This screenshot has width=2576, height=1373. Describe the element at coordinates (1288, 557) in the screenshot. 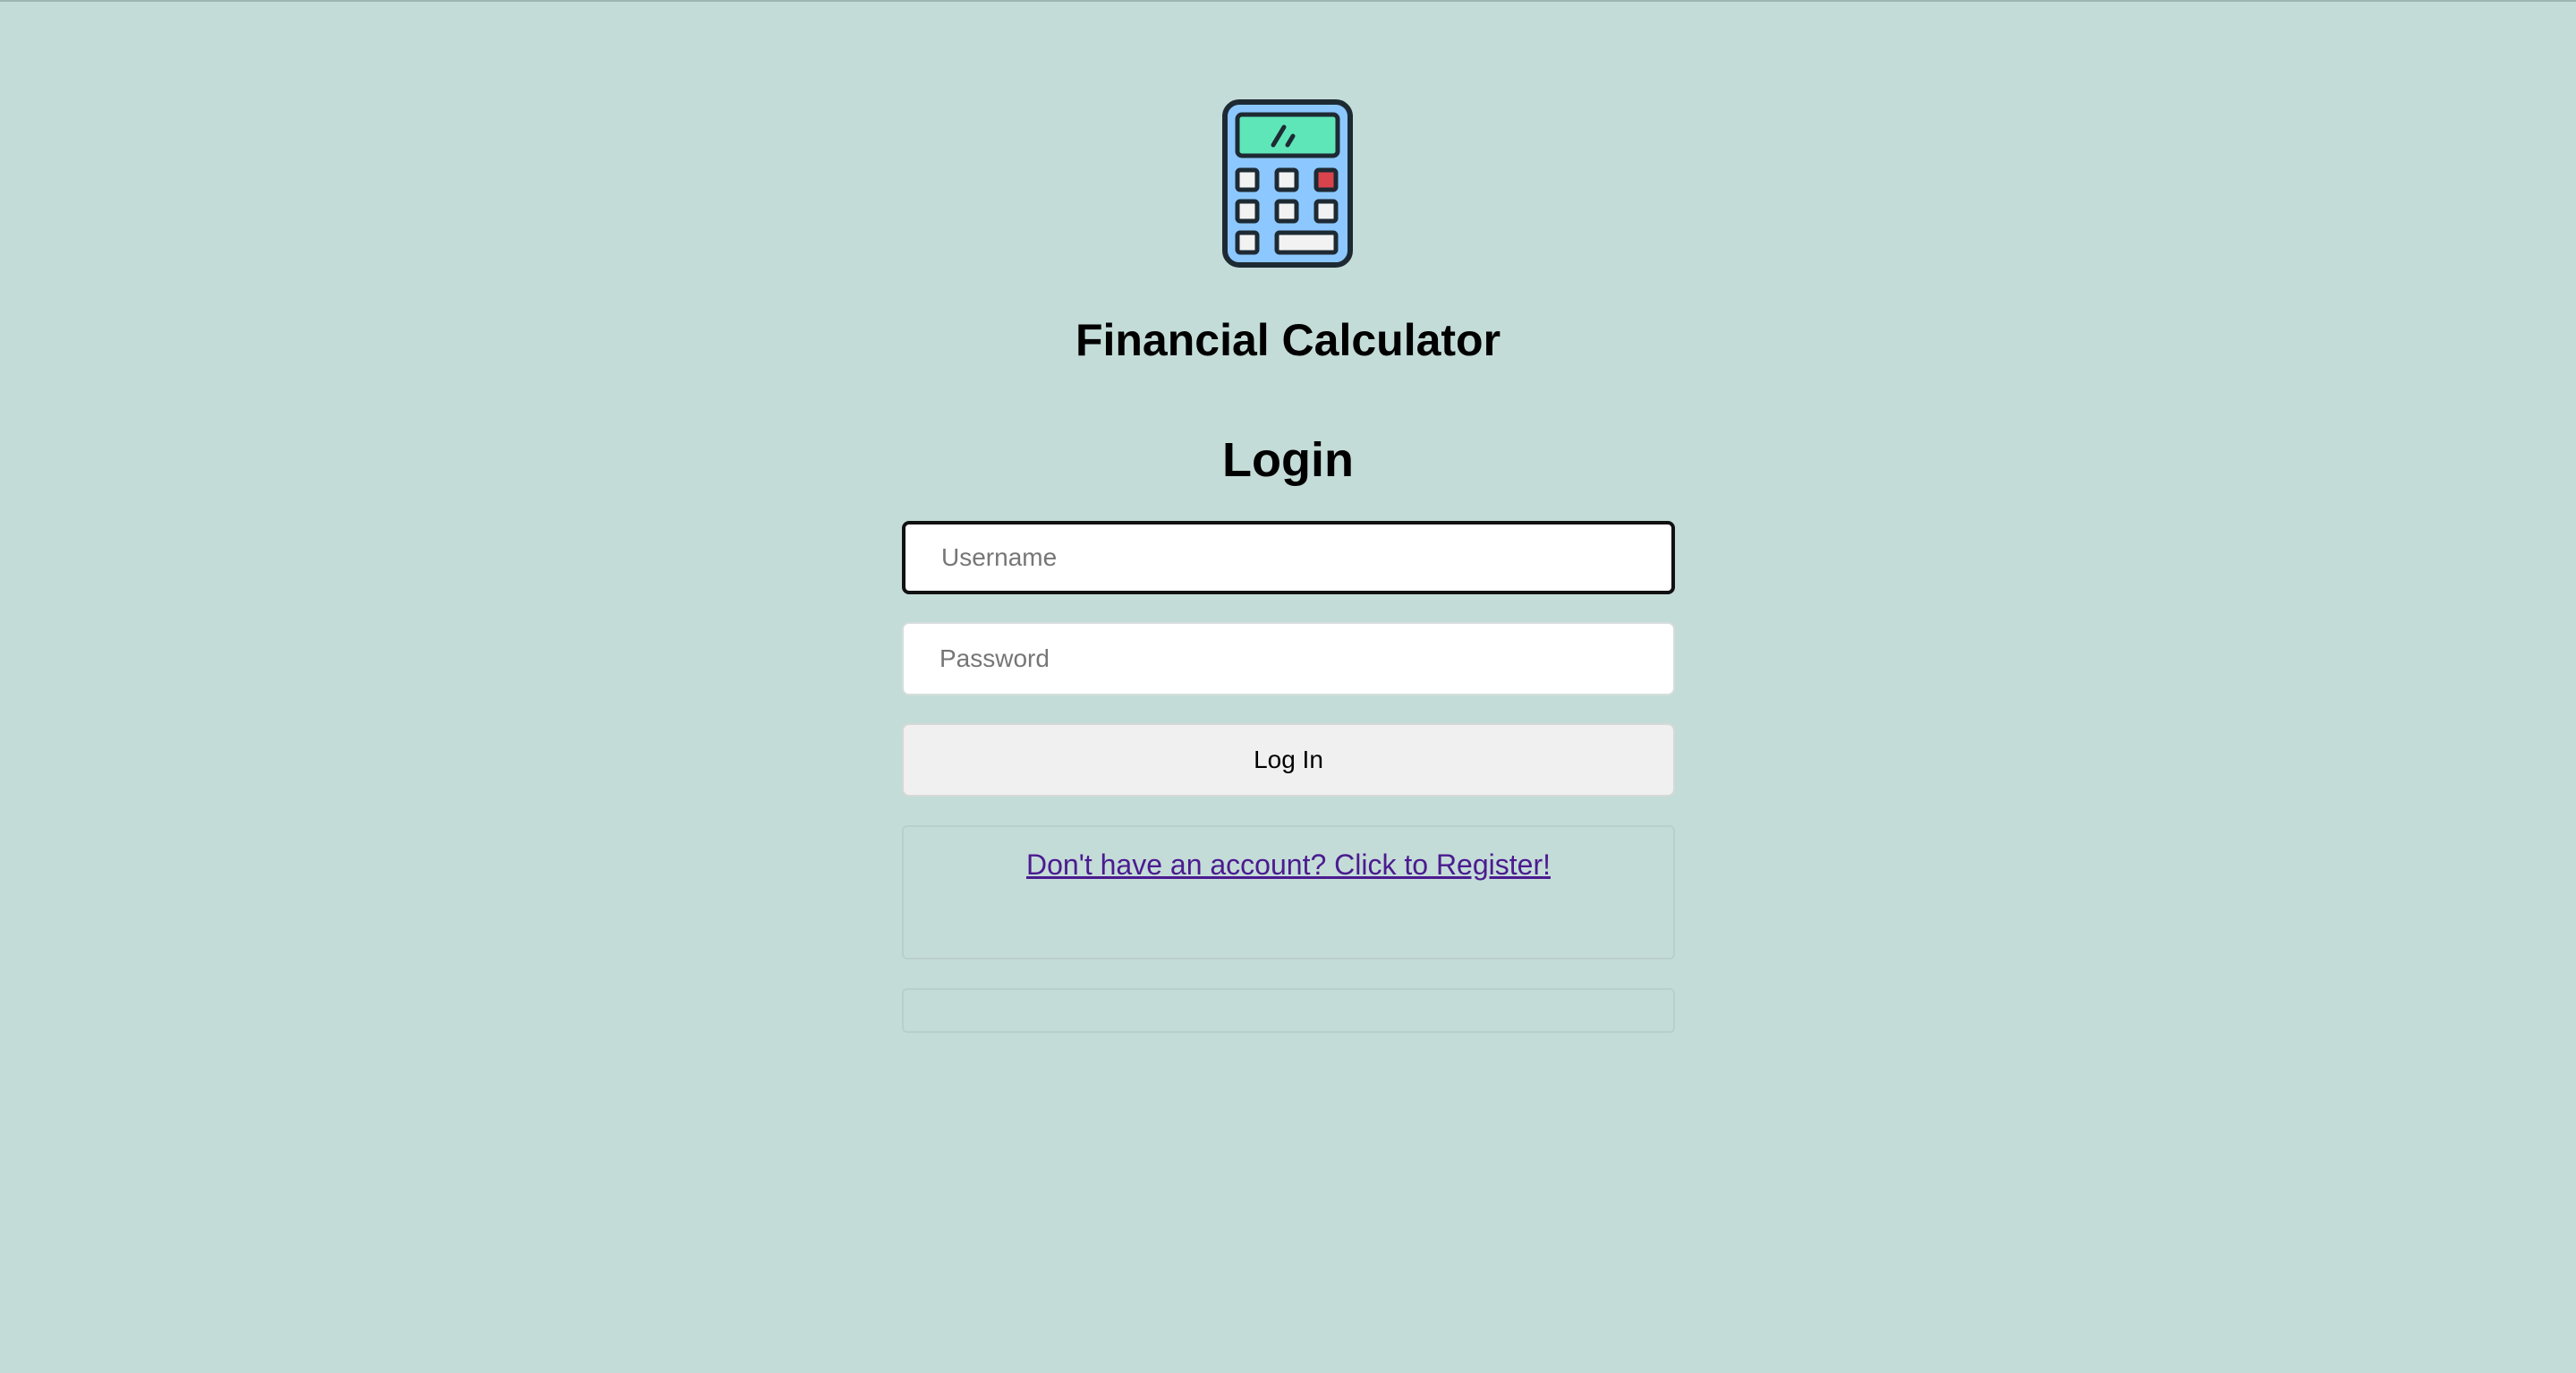

I see `username-input` at that location.